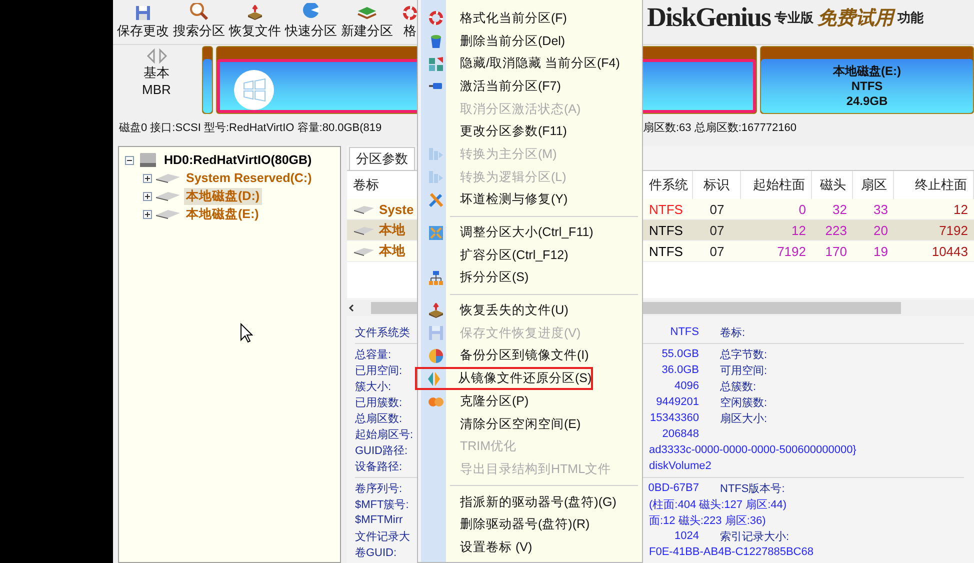  What do you see at coordinates (881, 251) in the screenshot?
I see `table-cell: 19` at bounding box center [881, 251].